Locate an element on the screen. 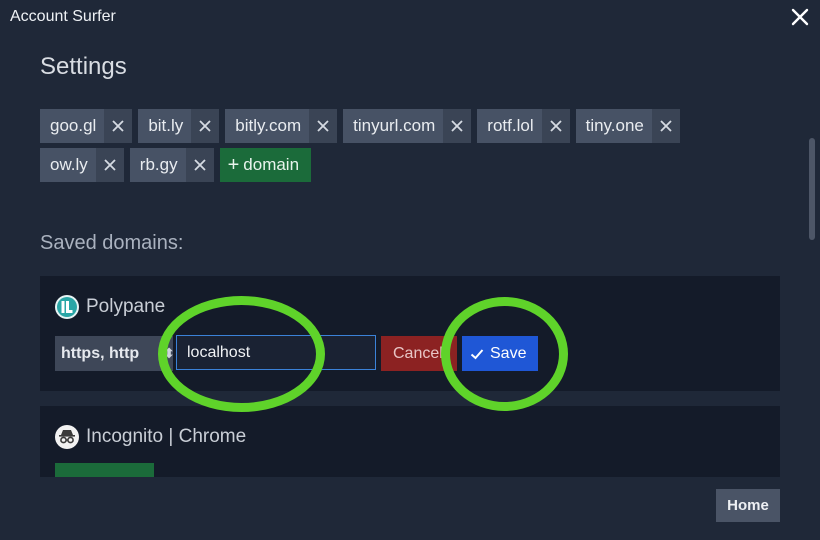  domain-chip: rb.gy is located at coordinates (171, 165).